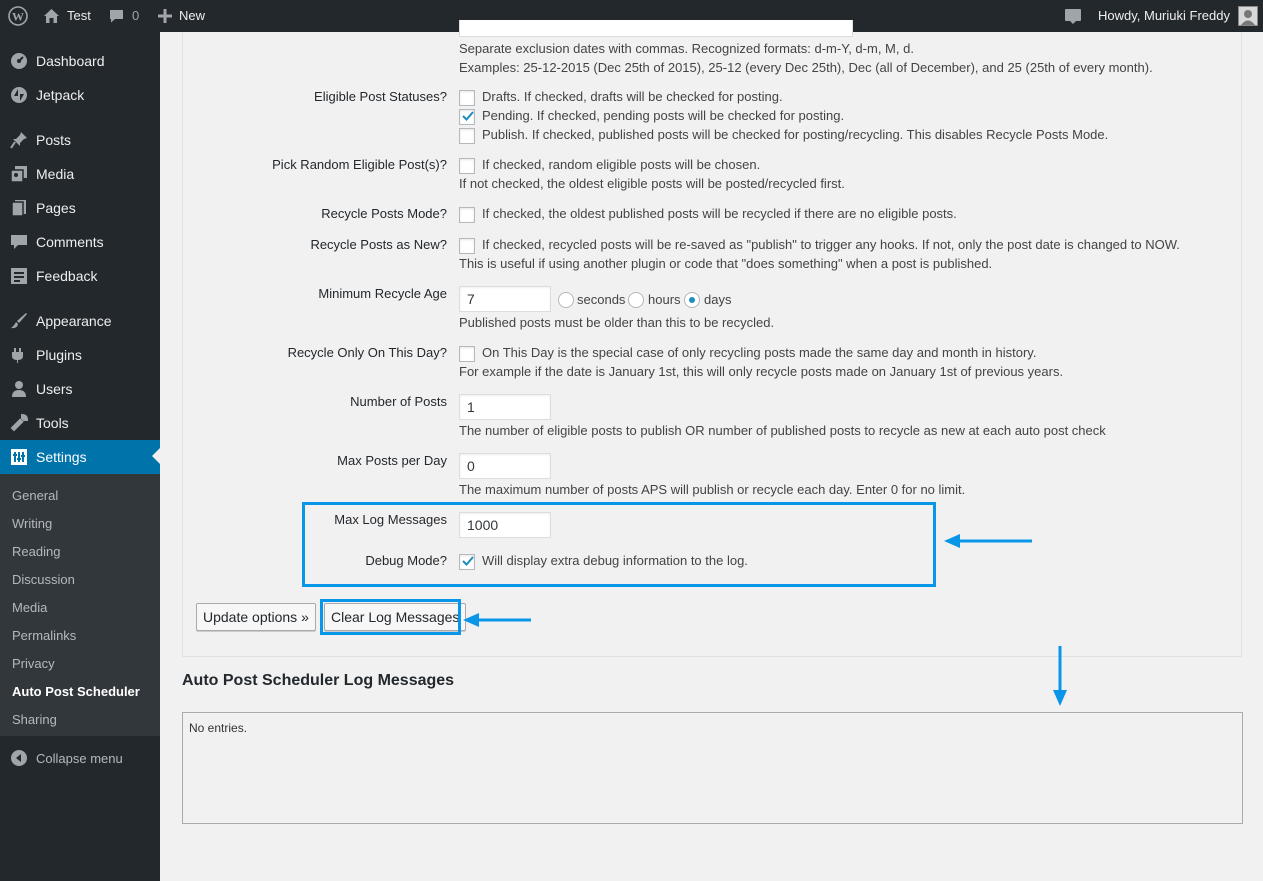 The image size is (1263, 881). I want to click on menu-label-jetpack: Jetpack, so click(60, 95).